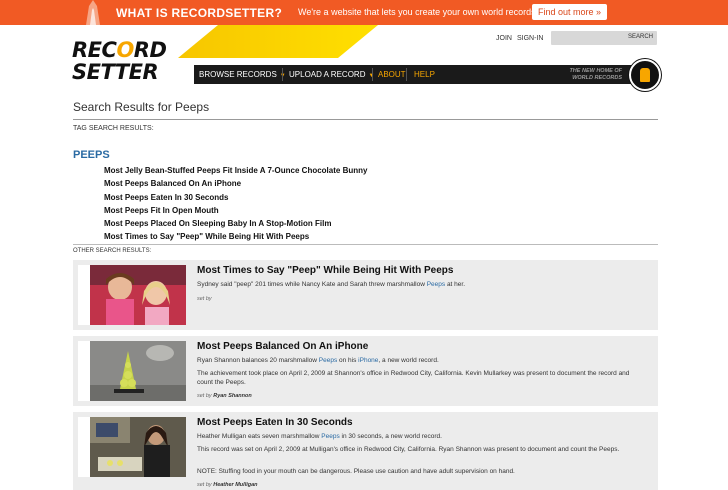  What do you see at coordinates (138, 371) in the screenshot?
I see `peeps-on-iphone-image` at bounding box center [138, 371].